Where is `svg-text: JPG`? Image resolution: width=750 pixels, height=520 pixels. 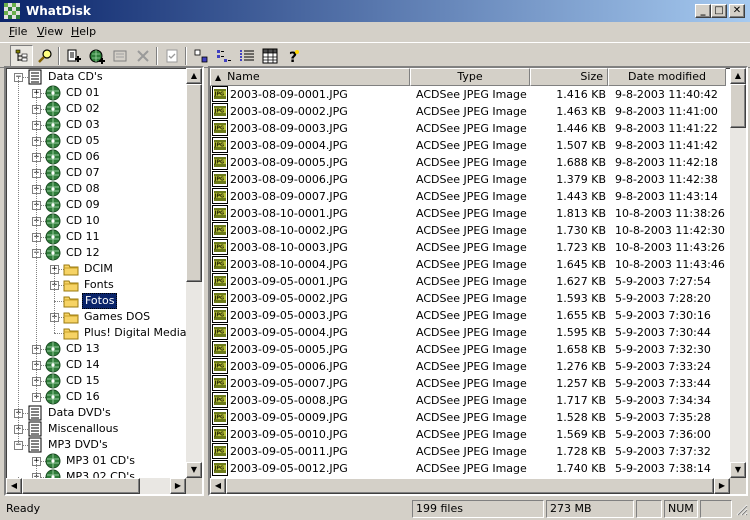 svg-text: JPG is located at coordinates (219, 452).